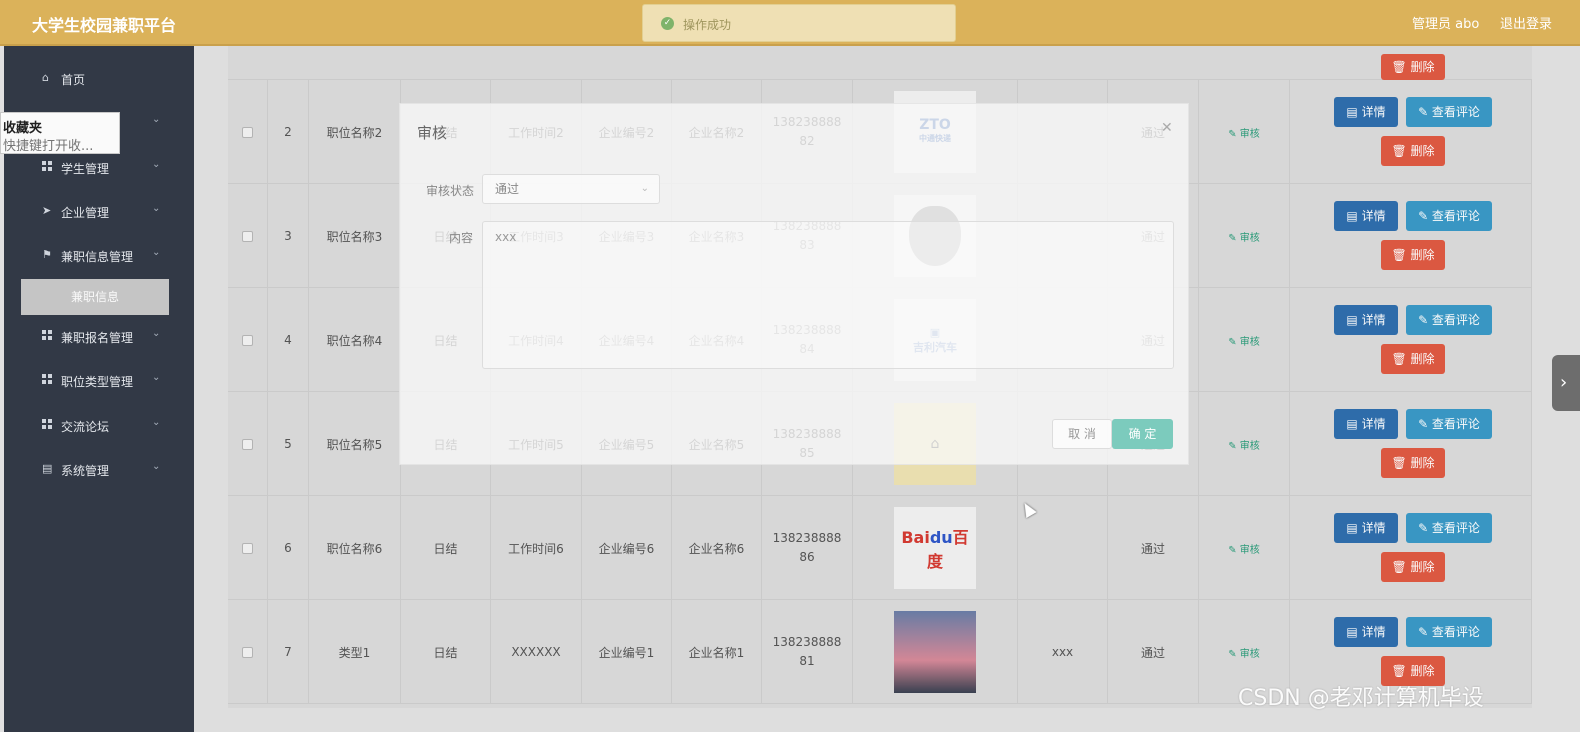 This screenshot has height=732, width=1580. I want to click on status-label: 审核状态, so click(450, 191).